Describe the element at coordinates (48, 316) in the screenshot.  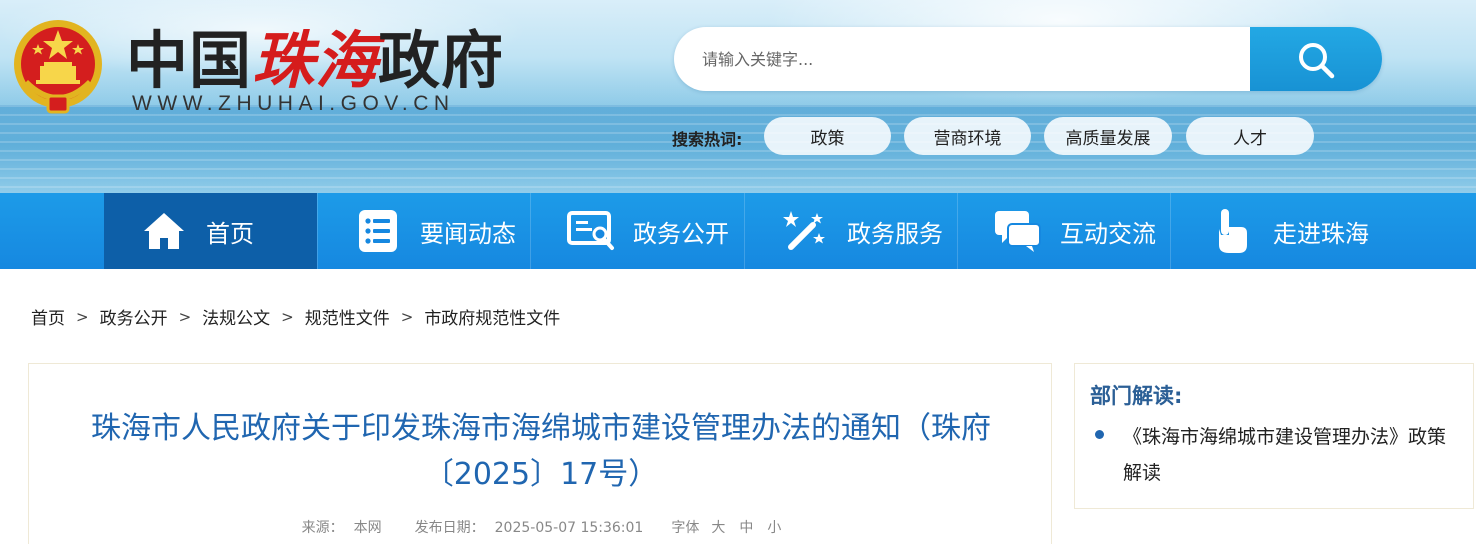
I see `breadcrumb-home: 首页` at that location.